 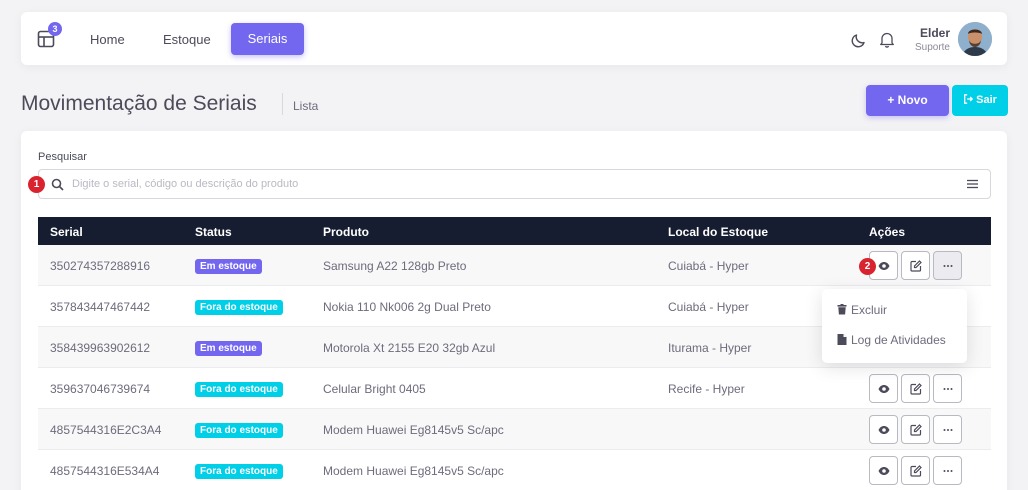 I want to click on produto-cell: Celular Bright 0405, so click(x=374, y=389).